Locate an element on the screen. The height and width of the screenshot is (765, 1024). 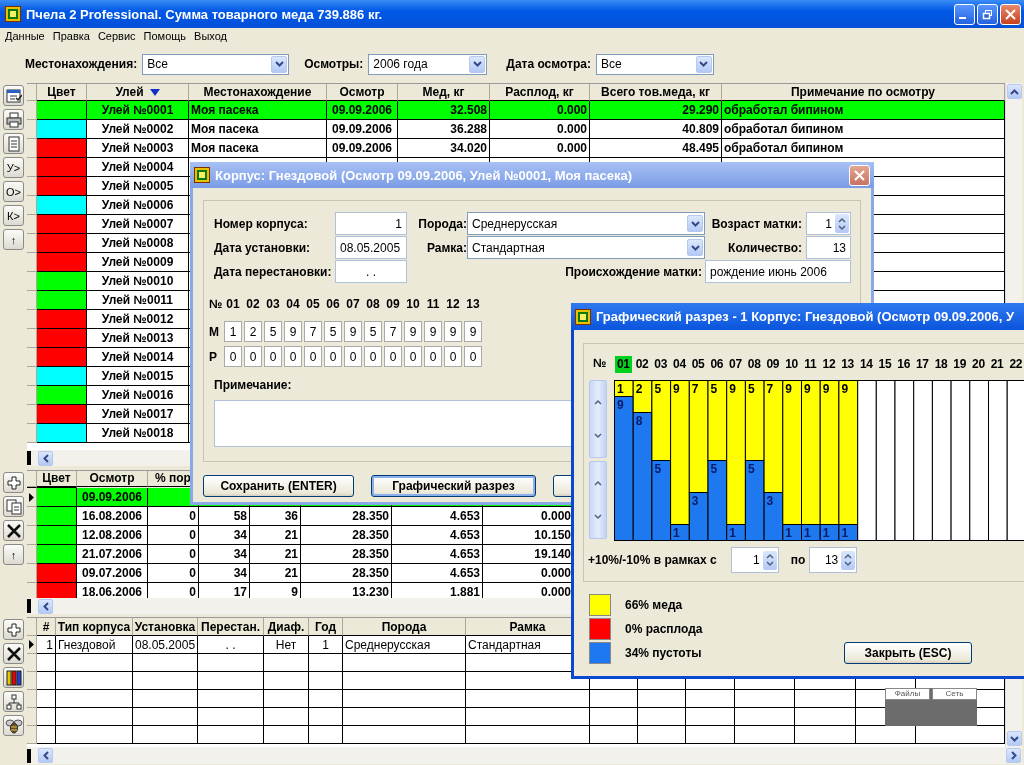
tab: Сеть is located at coordinates (954, 694).